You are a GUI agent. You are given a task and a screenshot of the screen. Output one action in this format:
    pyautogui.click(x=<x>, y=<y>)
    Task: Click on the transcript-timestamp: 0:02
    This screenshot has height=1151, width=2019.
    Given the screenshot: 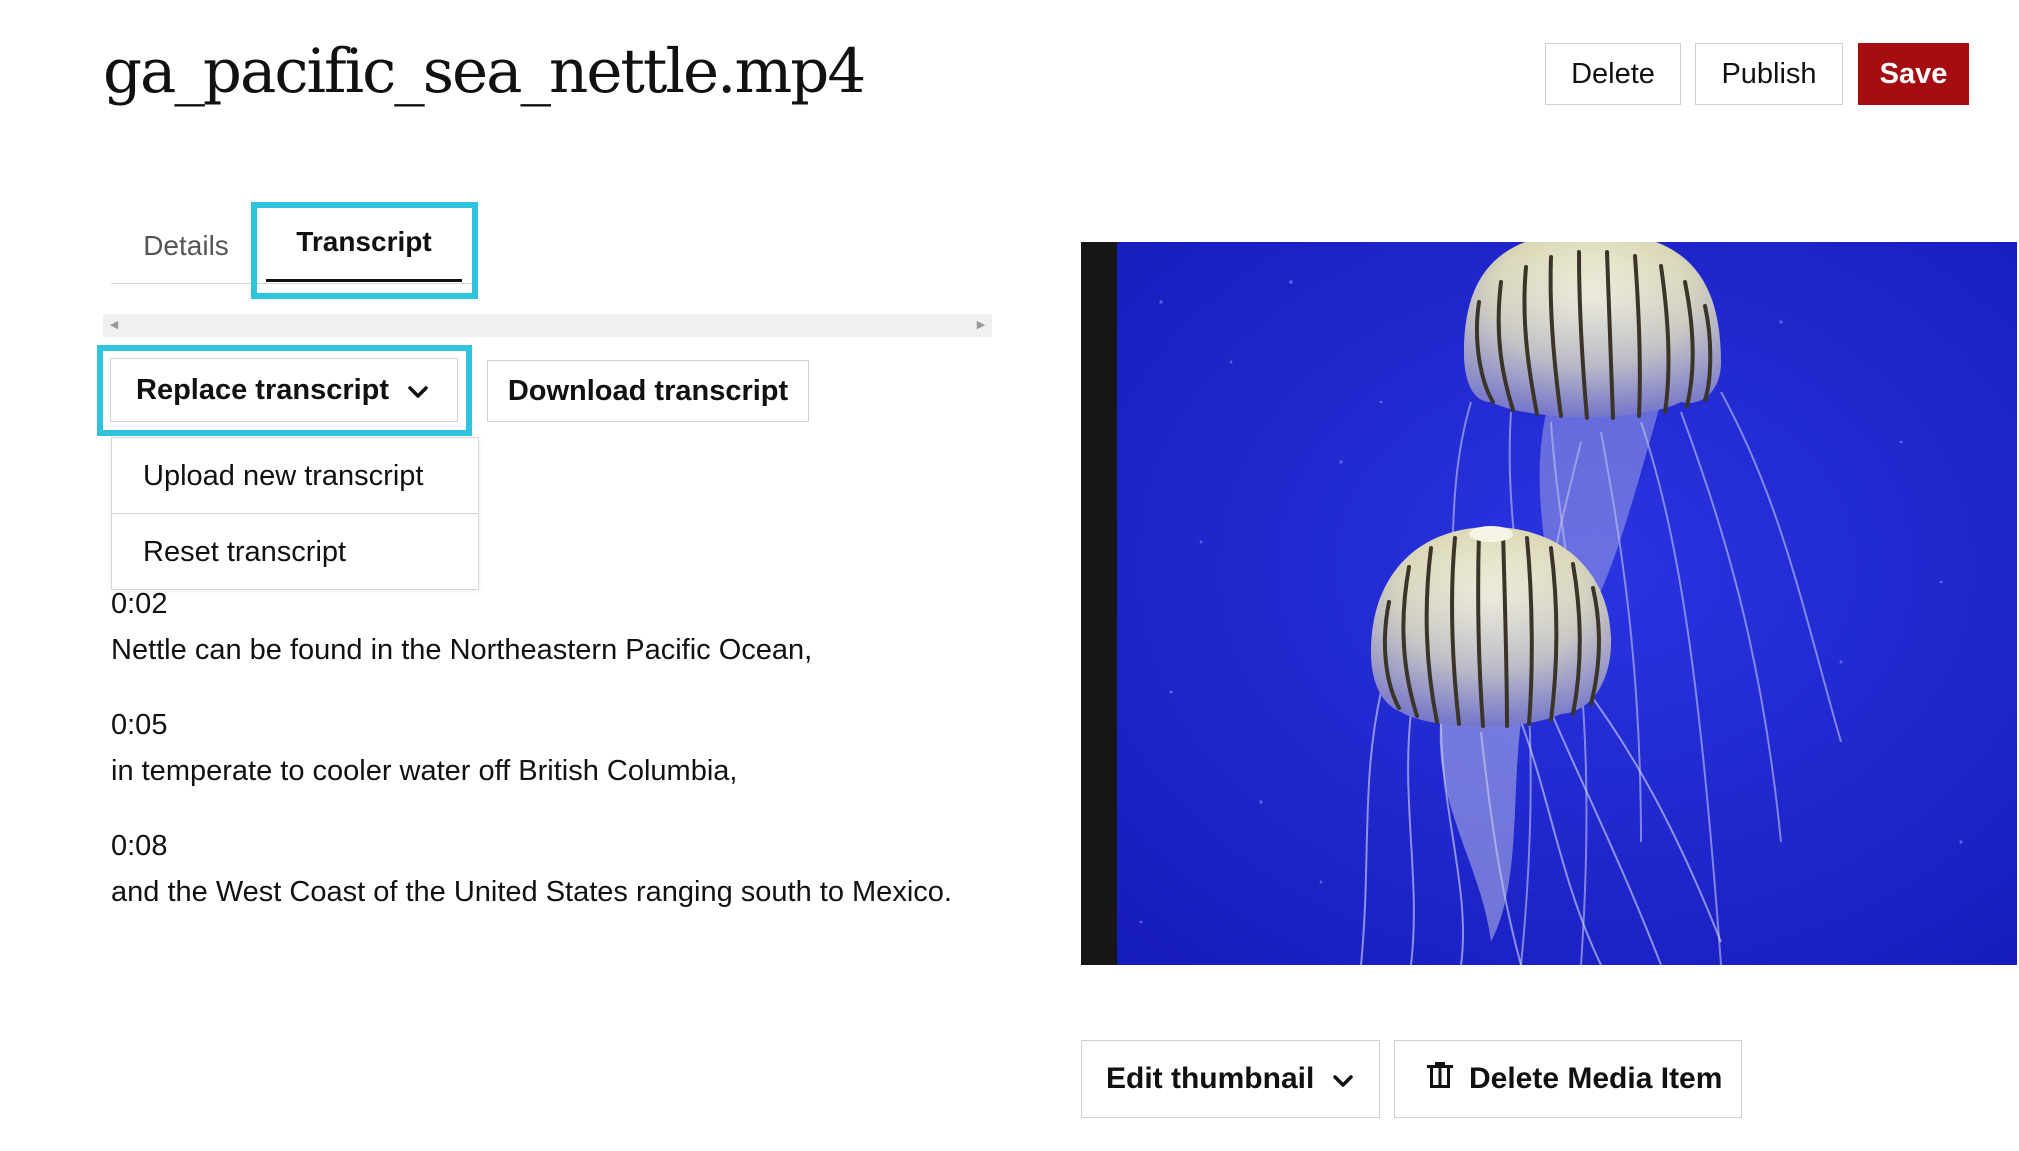 What is the action you would take?
    pyautogui.click(x=139, y=604)
    